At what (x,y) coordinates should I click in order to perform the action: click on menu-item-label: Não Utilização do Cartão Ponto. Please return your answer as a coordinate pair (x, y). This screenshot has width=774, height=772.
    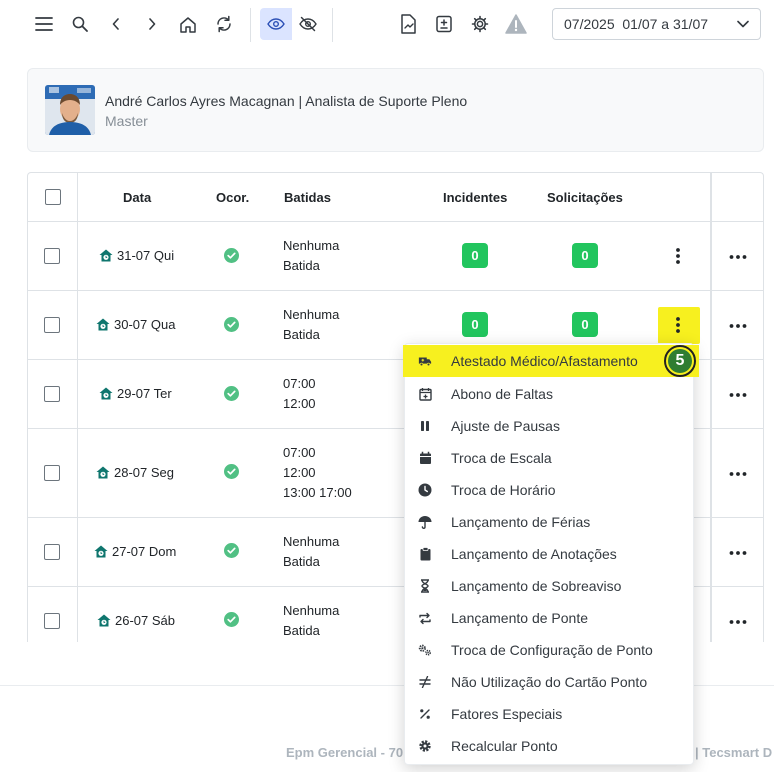
    Looking at the image, I should click on (549, 682).